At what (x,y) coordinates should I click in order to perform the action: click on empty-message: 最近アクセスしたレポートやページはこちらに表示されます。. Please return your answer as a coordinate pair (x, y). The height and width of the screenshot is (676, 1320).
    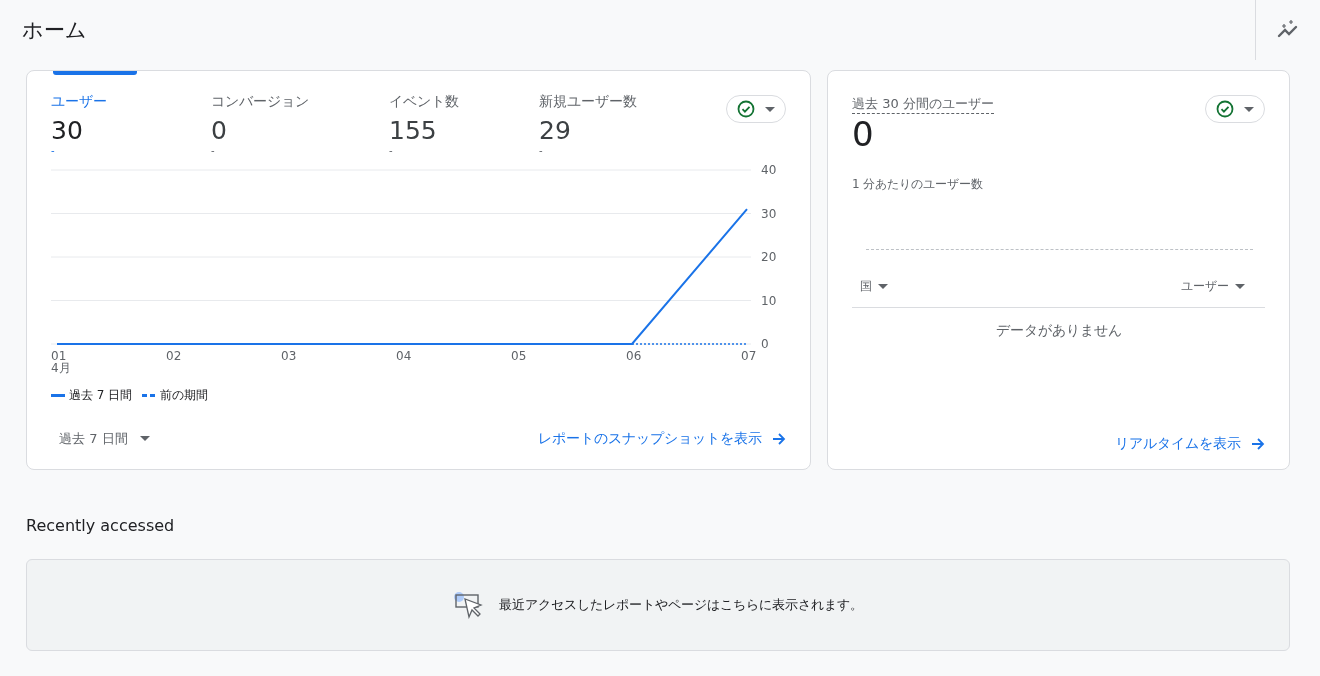
    Looking at the image, I should click on (681, 605).